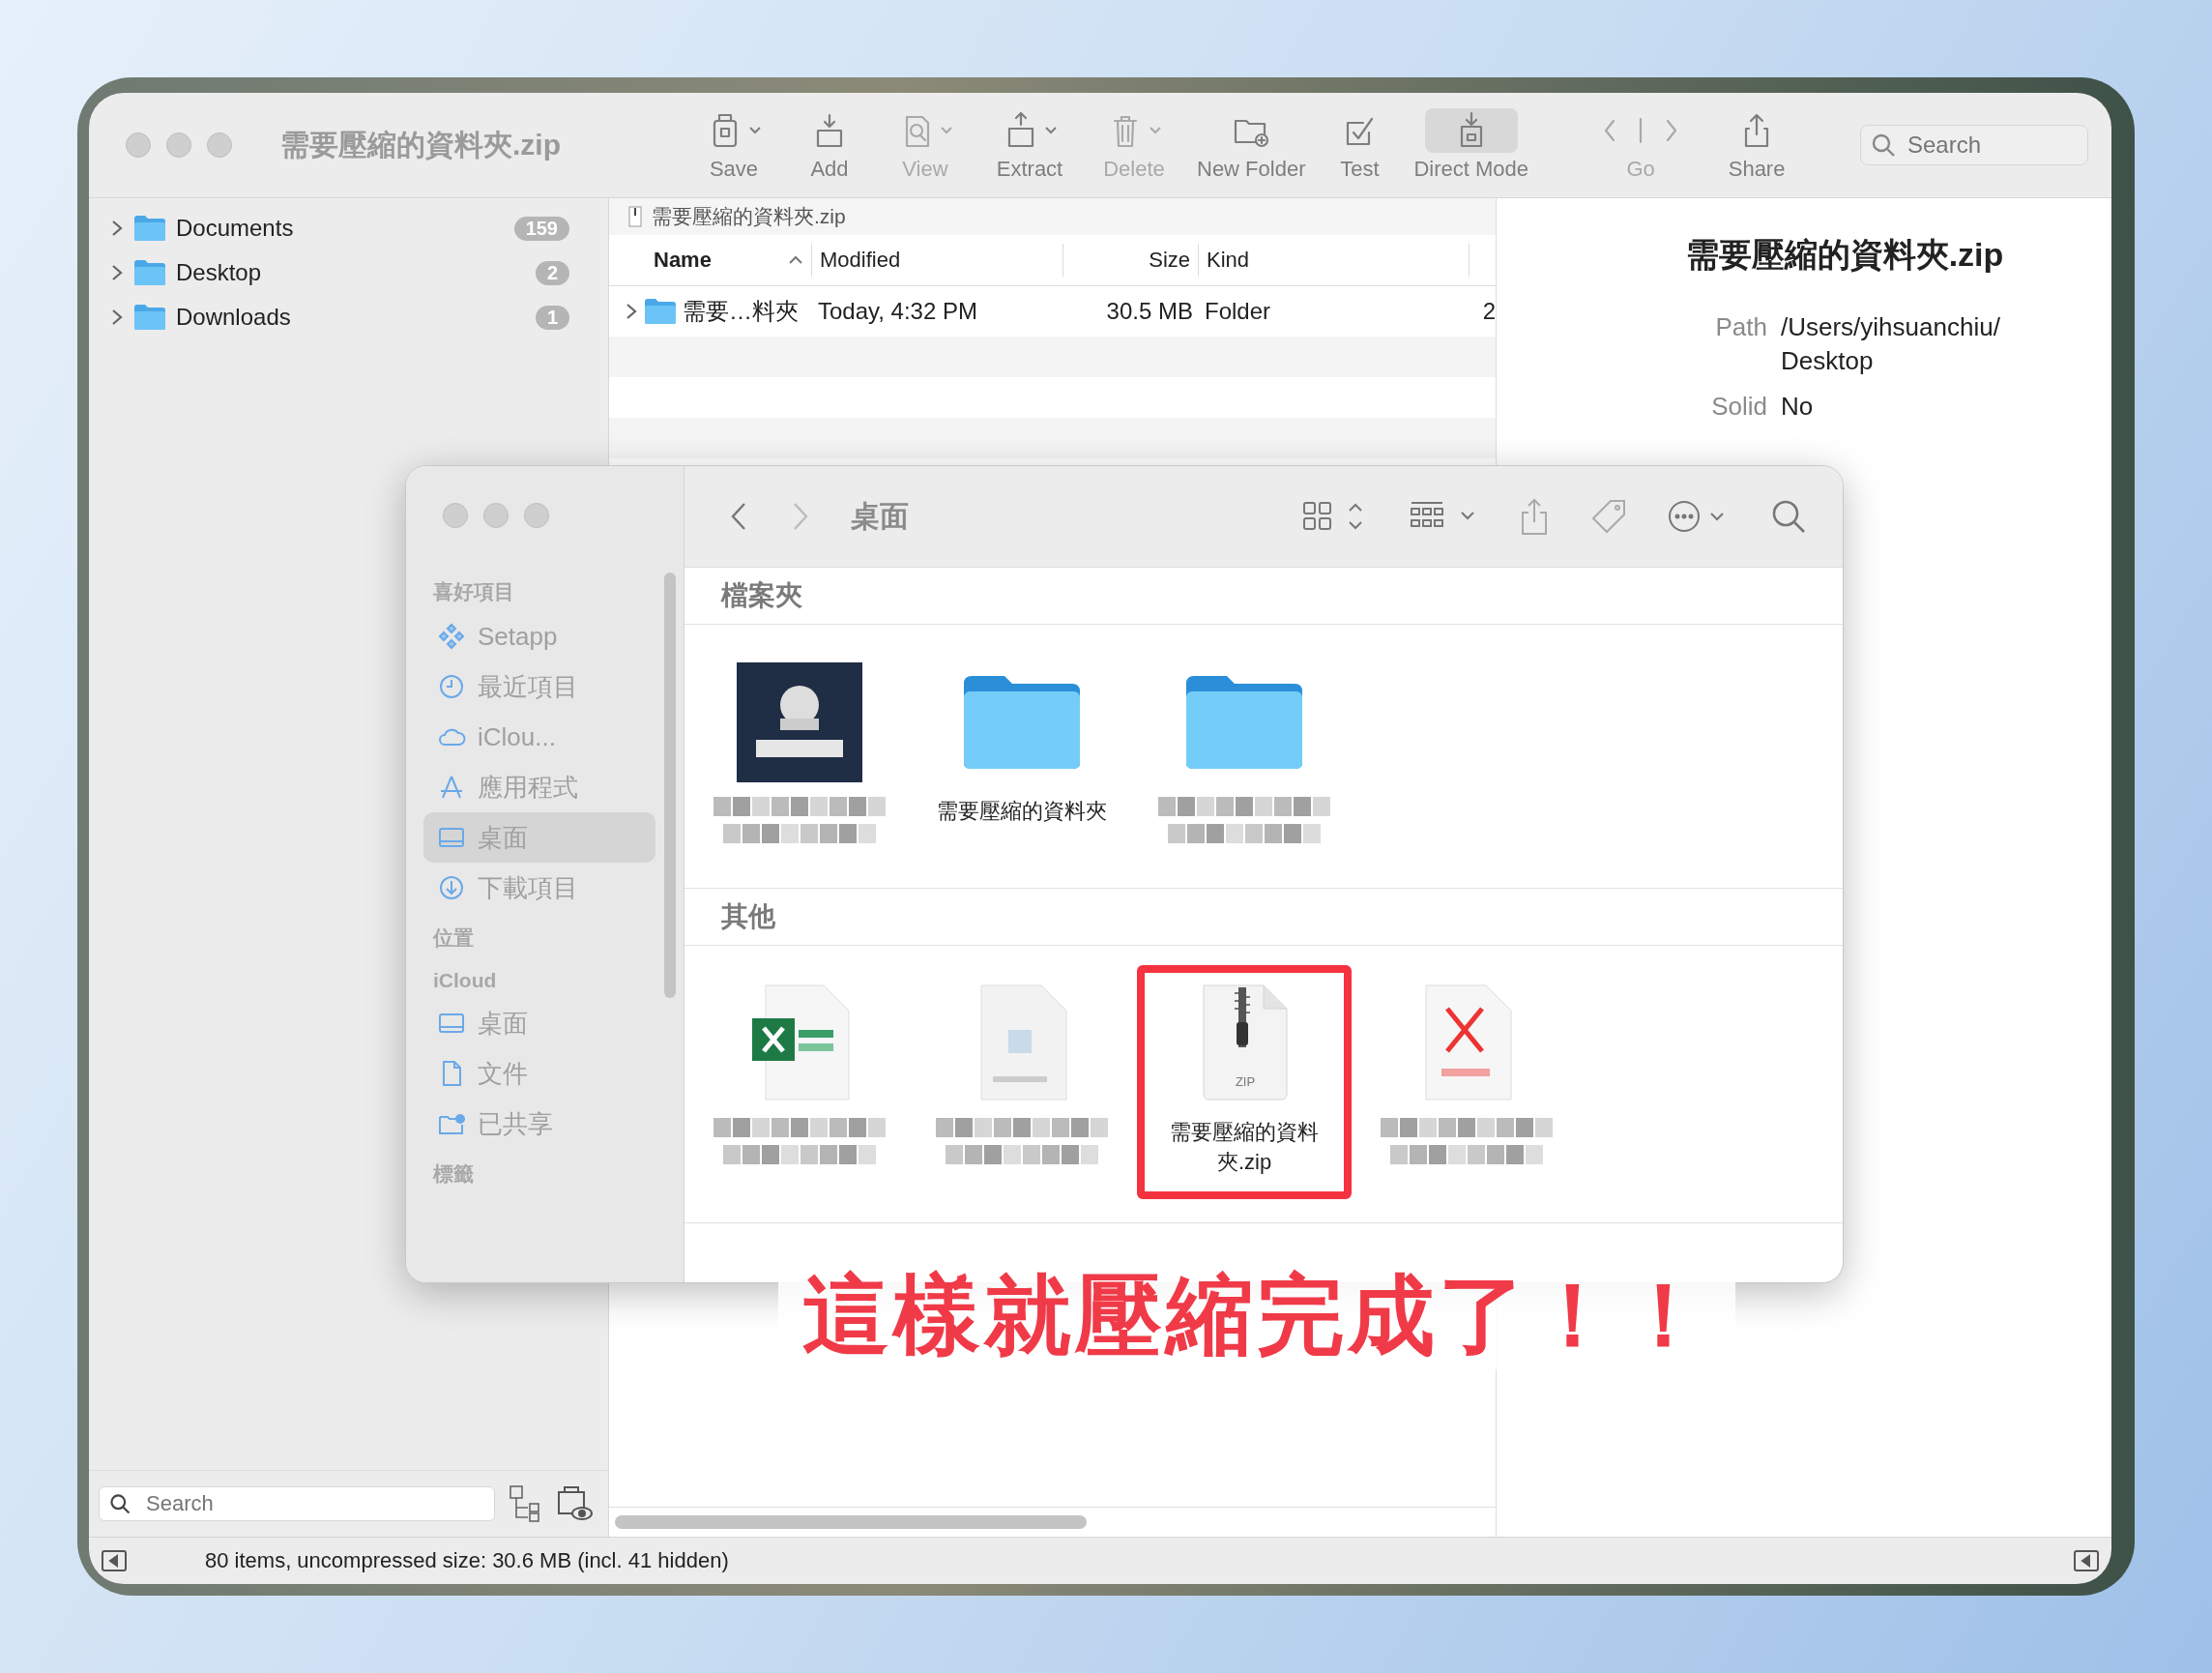  Describe the element at coordinates (1263, 596) in the screenshot. I see `group-heading: 檔案夾` at that location.